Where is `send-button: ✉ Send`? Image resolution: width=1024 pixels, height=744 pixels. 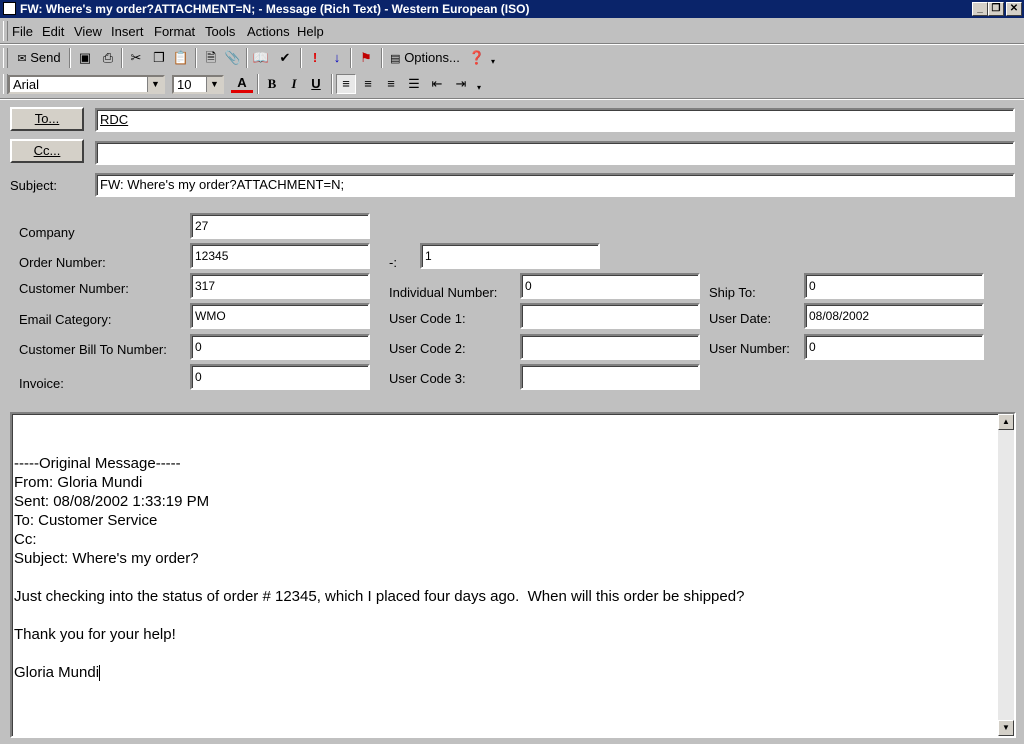
send-button: ✉ Send is located at coordinates (39, 58).